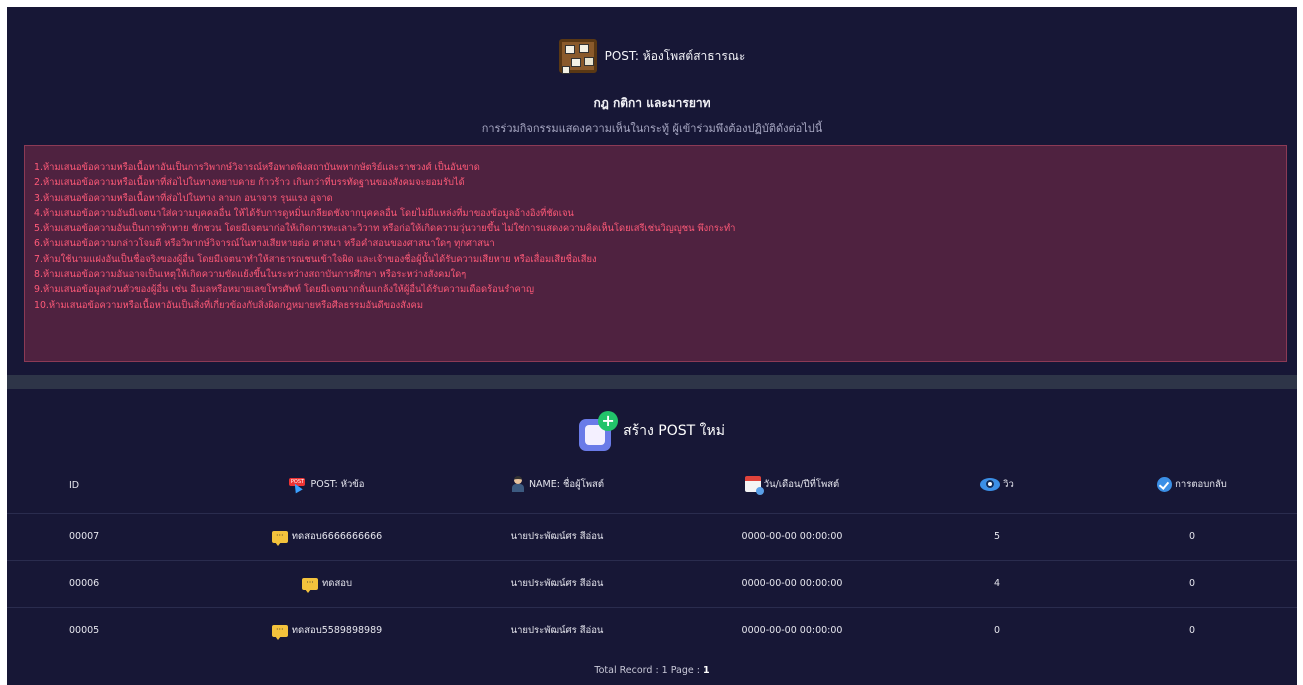 This screenshot has width=1303, height=685. I want to click on user-icon, so click(518, 484).